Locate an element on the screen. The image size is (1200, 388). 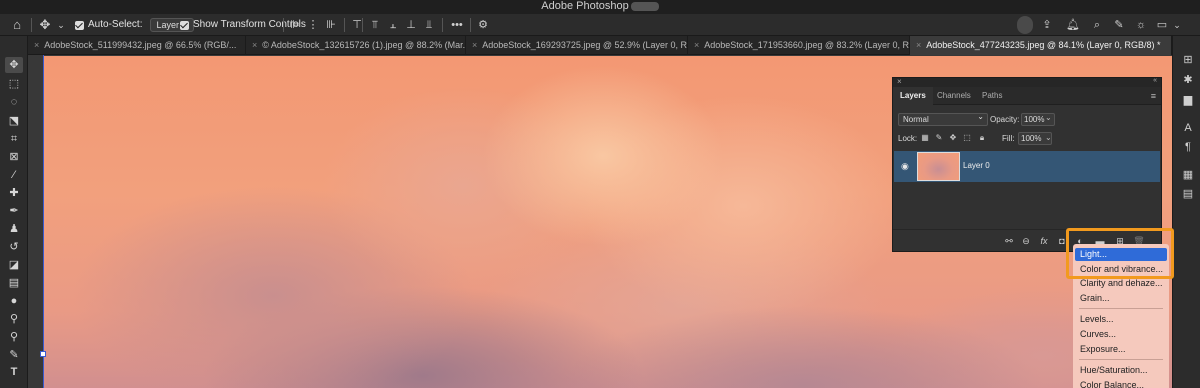
align-vertical-center-icon: ⫠ is located at coordinates (393, 25).